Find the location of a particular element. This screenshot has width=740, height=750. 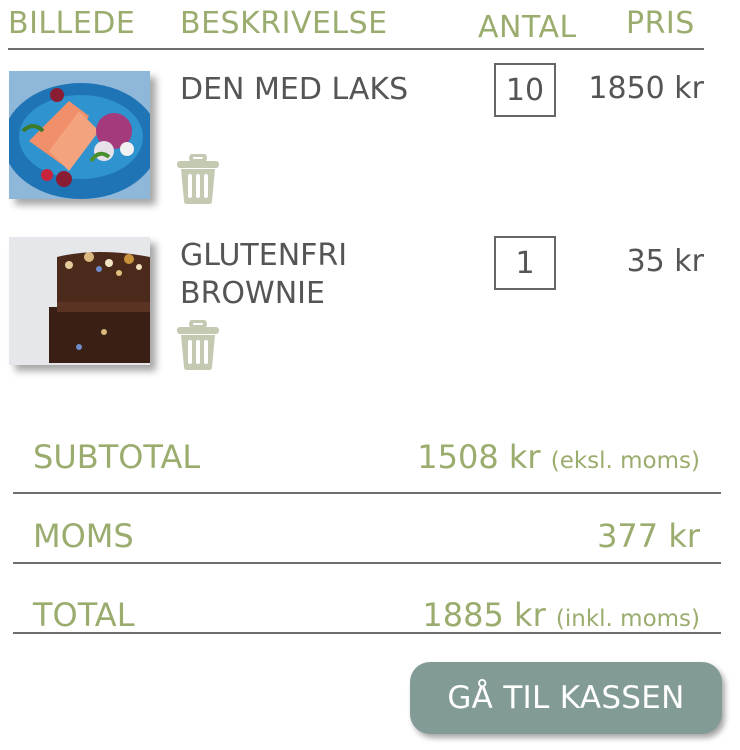

vat-divider is located at coordinates (367, 563).